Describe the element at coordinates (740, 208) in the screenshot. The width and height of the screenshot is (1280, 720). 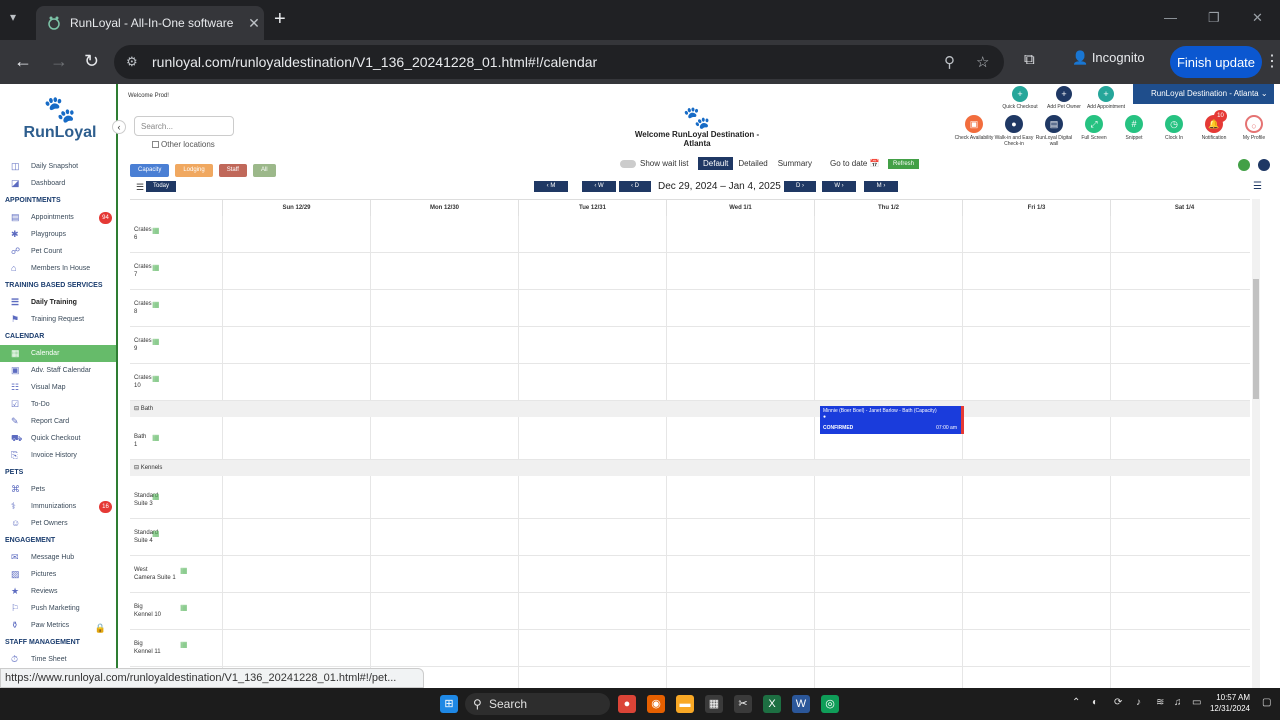
I see `day-header: Wed 1/1` at that location.